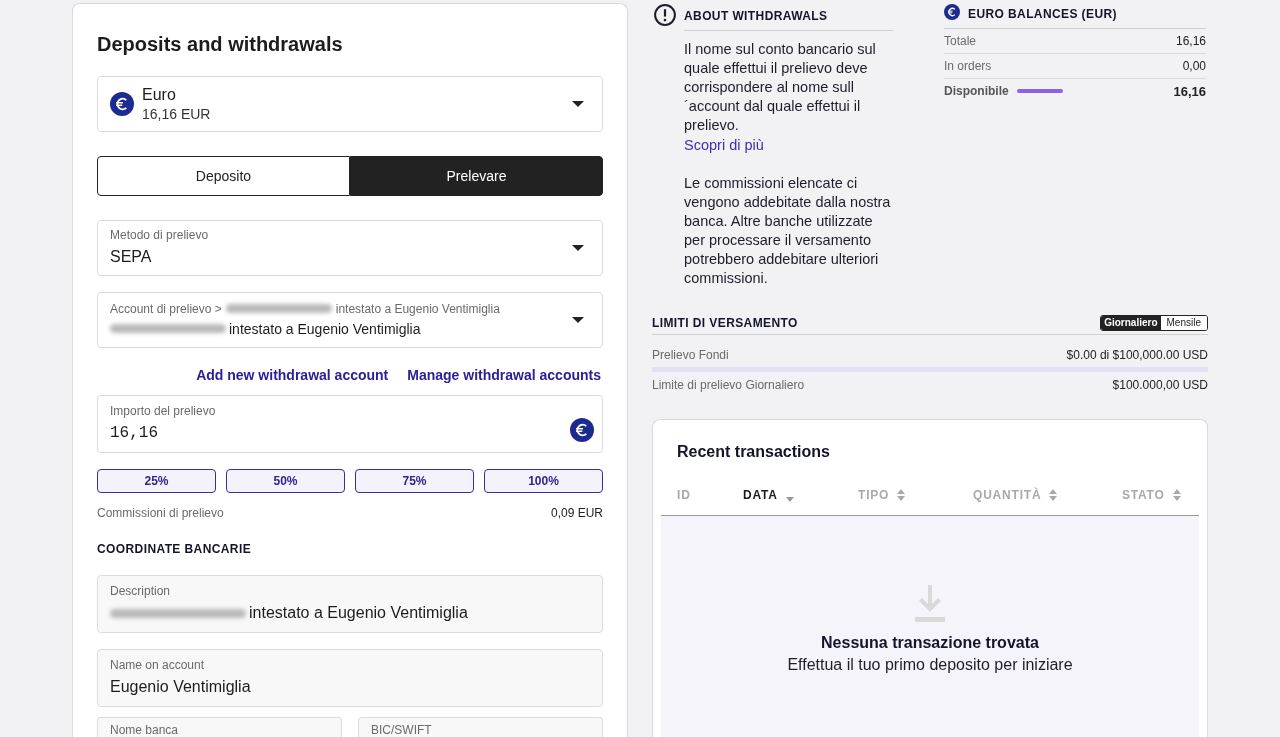 Image resolution: width=1280 pixels, height=737 pixels. What do you see at coordinates (166, 308) in the screenshot?
I see `field-label: Account di prelievo >` at bounding box center [166, 308].